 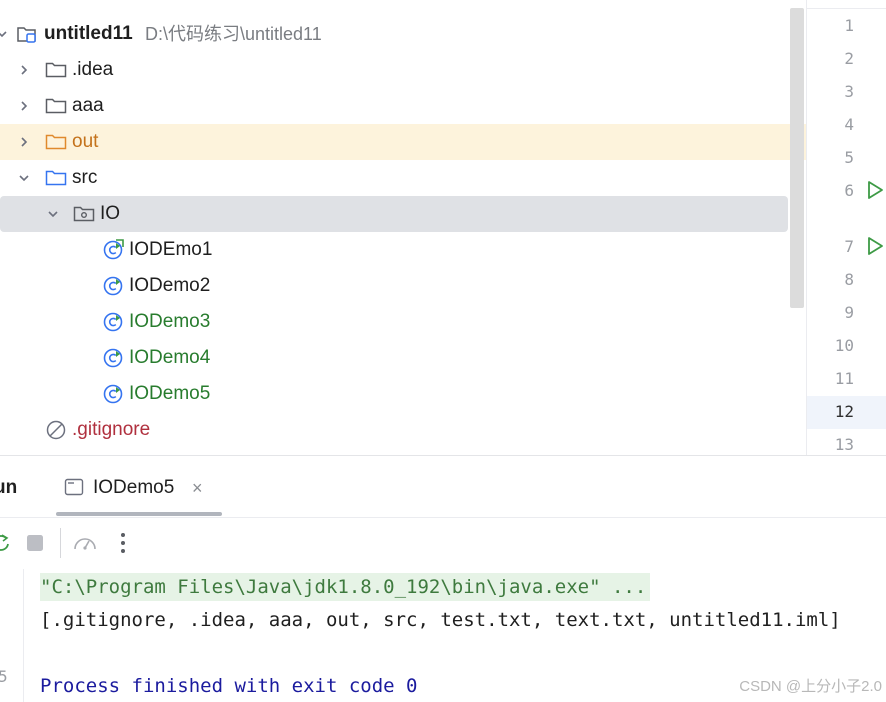 I want to click on tree-row-root: untitled11 D:\代码练习\untitled11, so click(x=394, y=34).